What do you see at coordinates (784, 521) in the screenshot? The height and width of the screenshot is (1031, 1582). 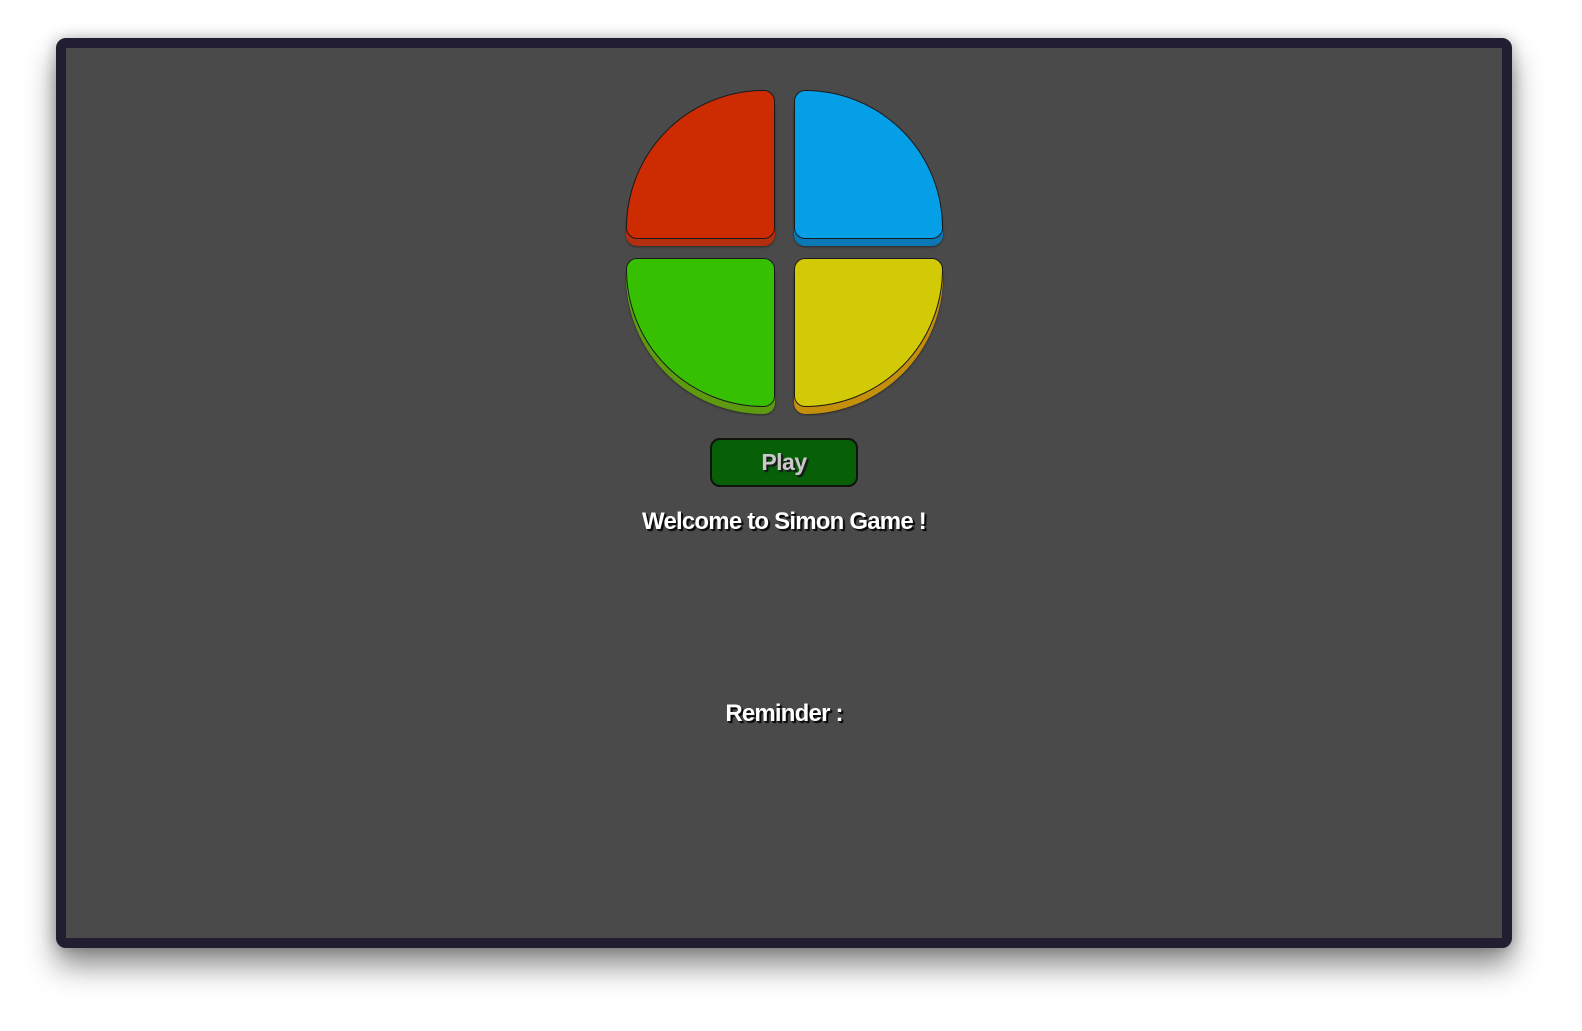 I see `welcome-message: Welcome to Simon Game !` at bounding box center [784, 521].